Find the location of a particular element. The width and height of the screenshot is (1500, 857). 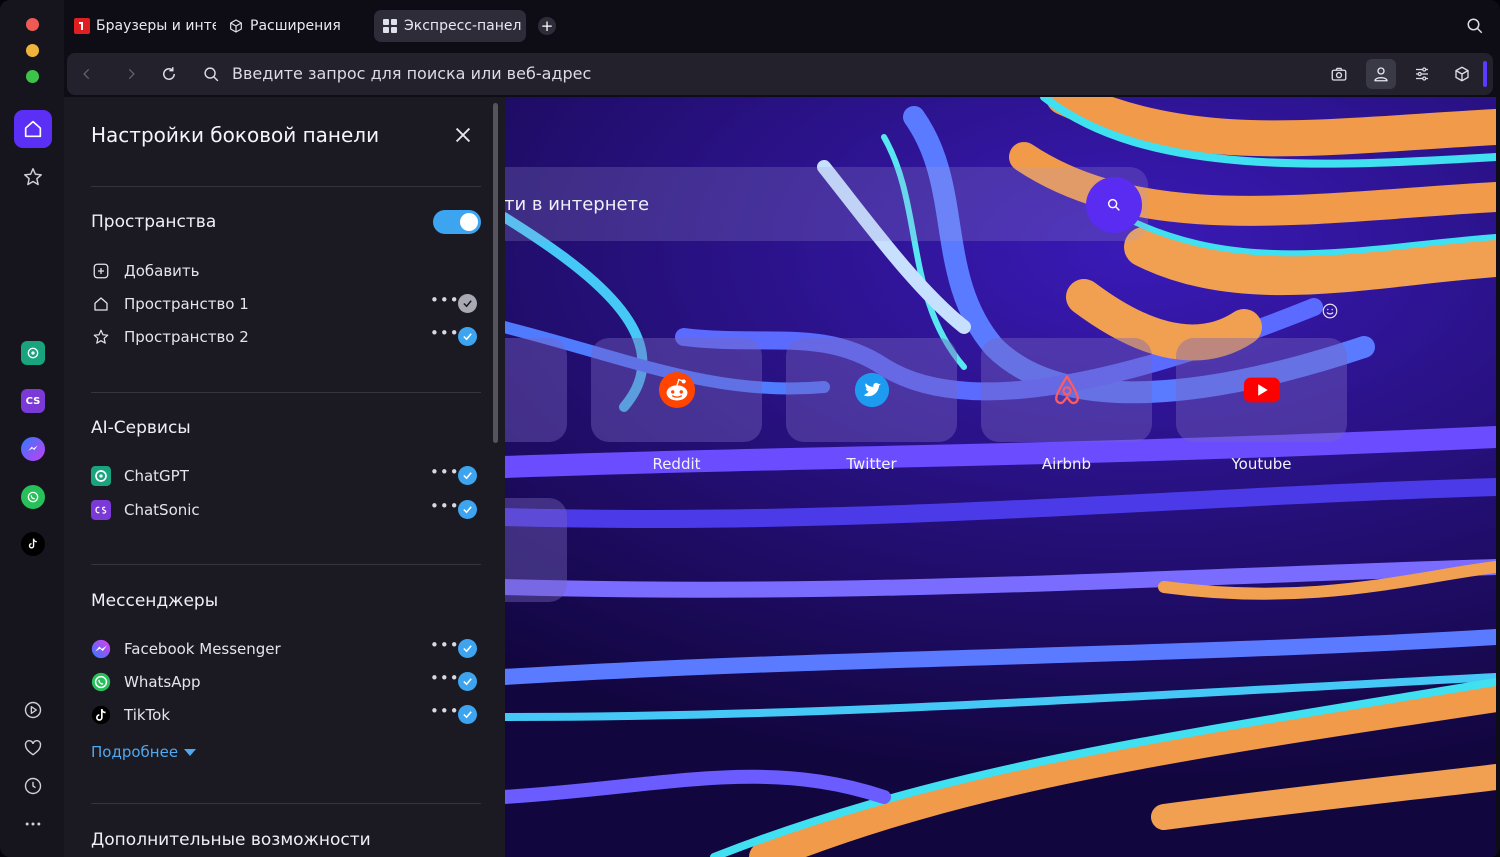

tab-browsers: Браузеры и инте is located at coordinates (145, 26).